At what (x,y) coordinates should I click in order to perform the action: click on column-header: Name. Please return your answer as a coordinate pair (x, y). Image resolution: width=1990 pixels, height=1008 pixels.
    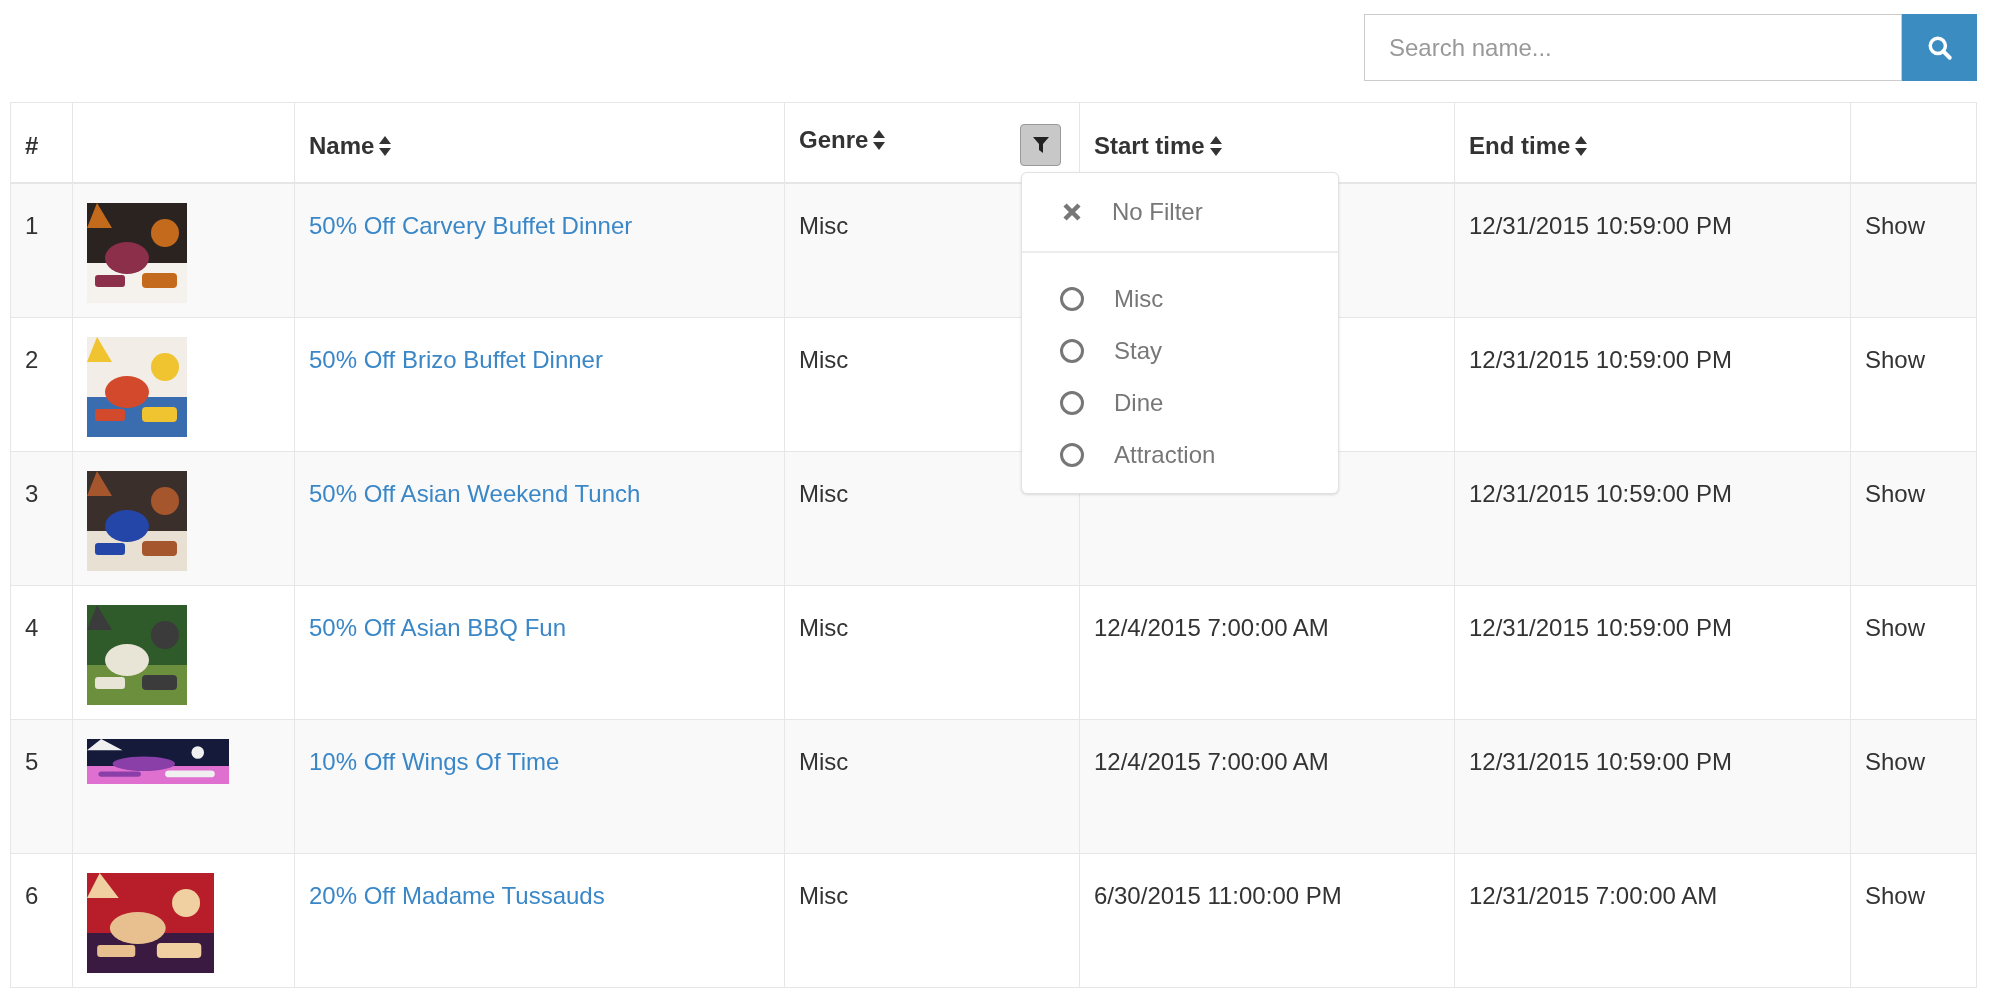
    Looking at the image, I should click on (342, 146).